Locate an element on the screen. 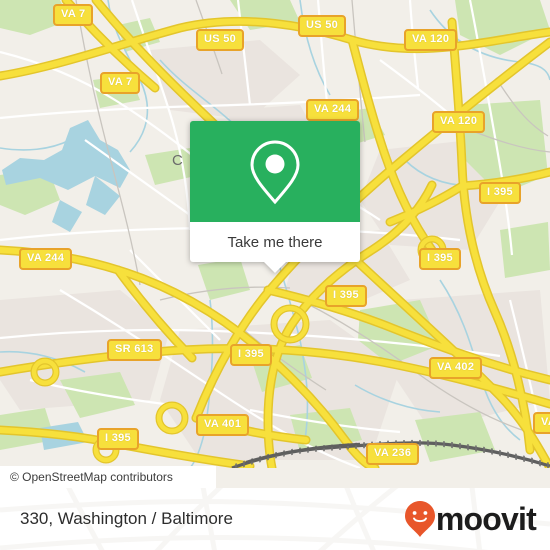 The height and width of the screenshot is (550, 550). place-label-city: C is located at coordinates (177, 160).